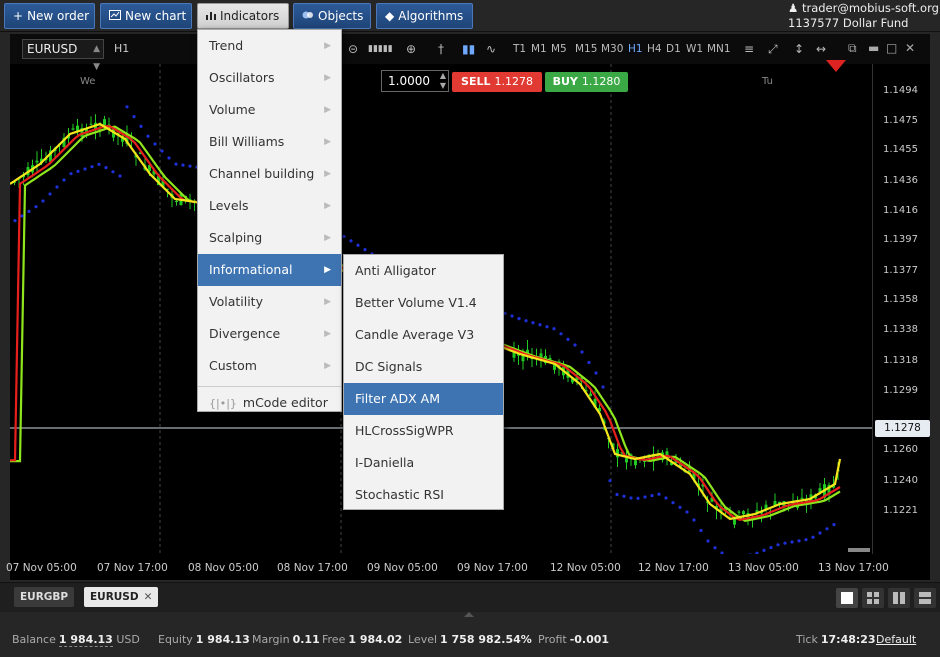  I want to click on menu-item-volatility: Volatility ▶, so click(269, 302).